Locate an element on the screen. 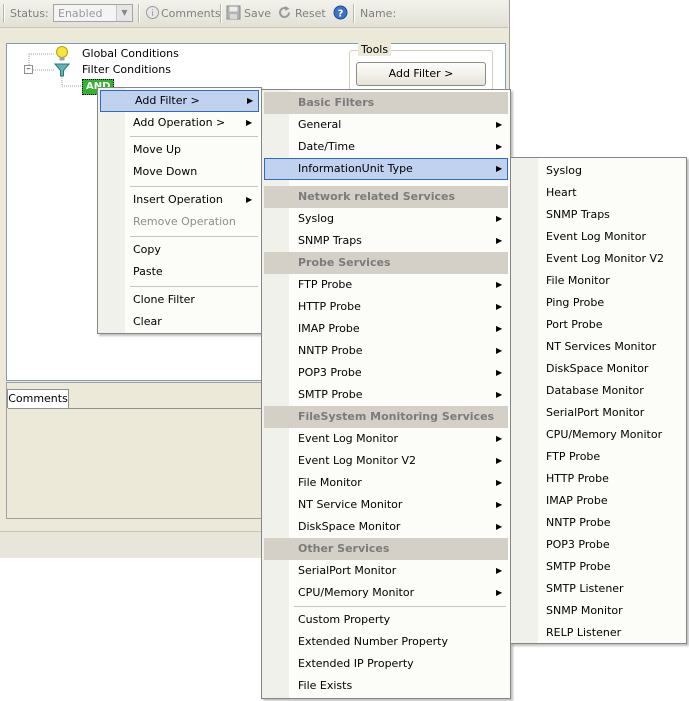 This screenshot has height=701, width=689. menu-item-insert-operation: Insert Operation ▶ is located at coordinates (179, 200).